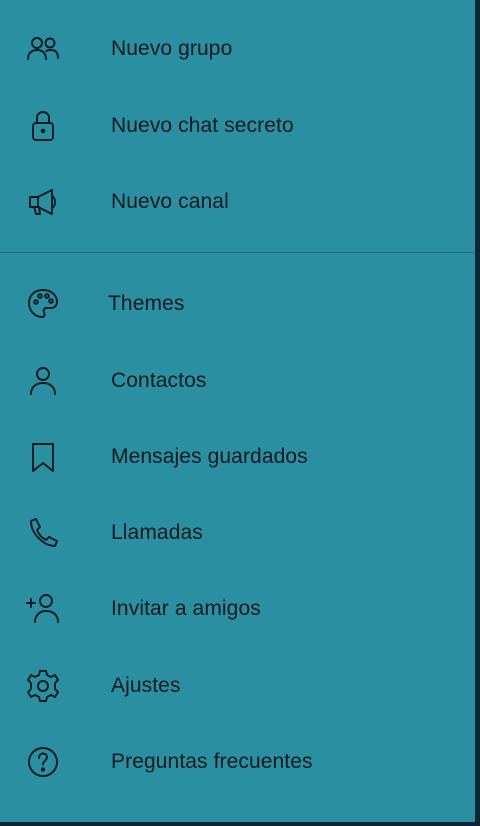 This screenshot has height=826, width=480. I want to click on gear-icon, so click(43, 686).